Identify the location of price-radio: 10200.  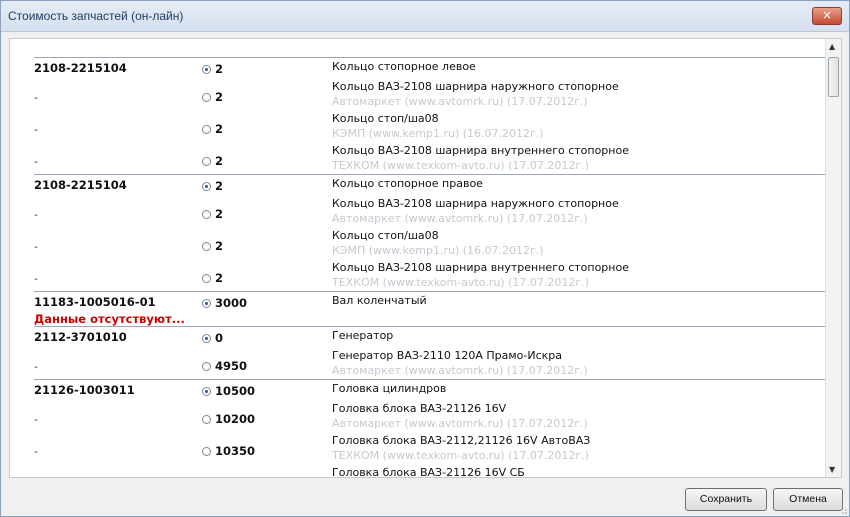
(228, 419).